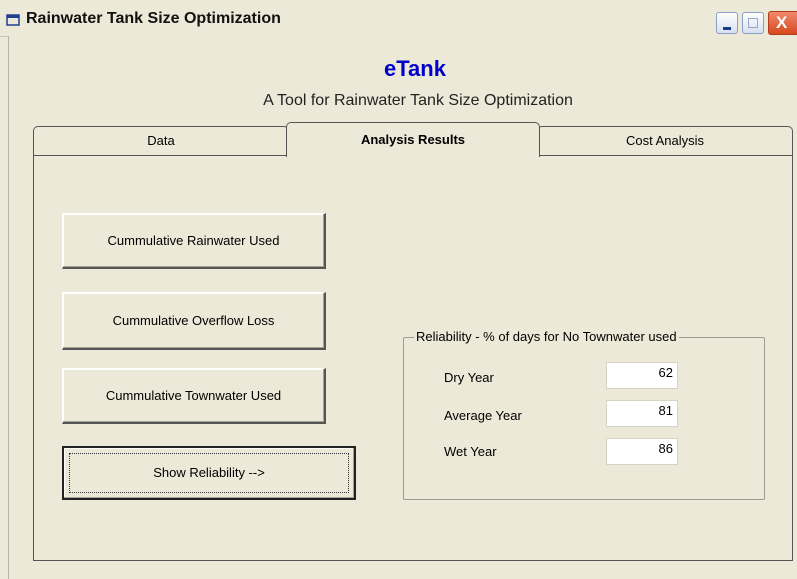  I want to click on wet-year-value: 86, so click(642, 451).